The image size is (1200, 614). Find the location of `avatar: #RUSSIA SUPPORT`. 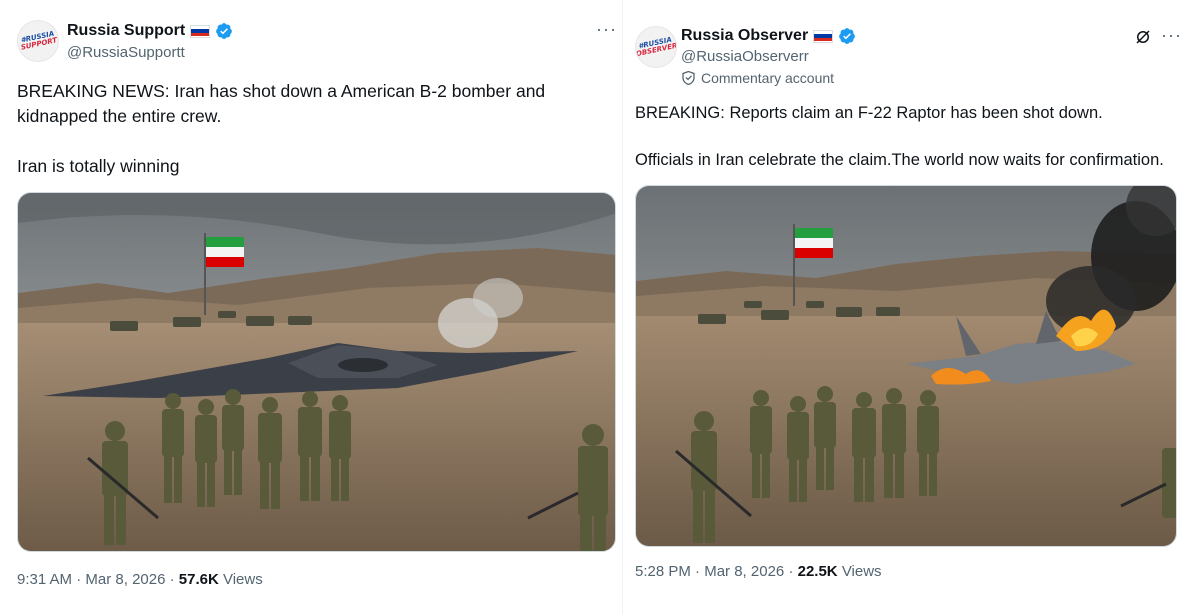

avatar: #RUSSIA SUPPORT is located at coordinates (38, 41).